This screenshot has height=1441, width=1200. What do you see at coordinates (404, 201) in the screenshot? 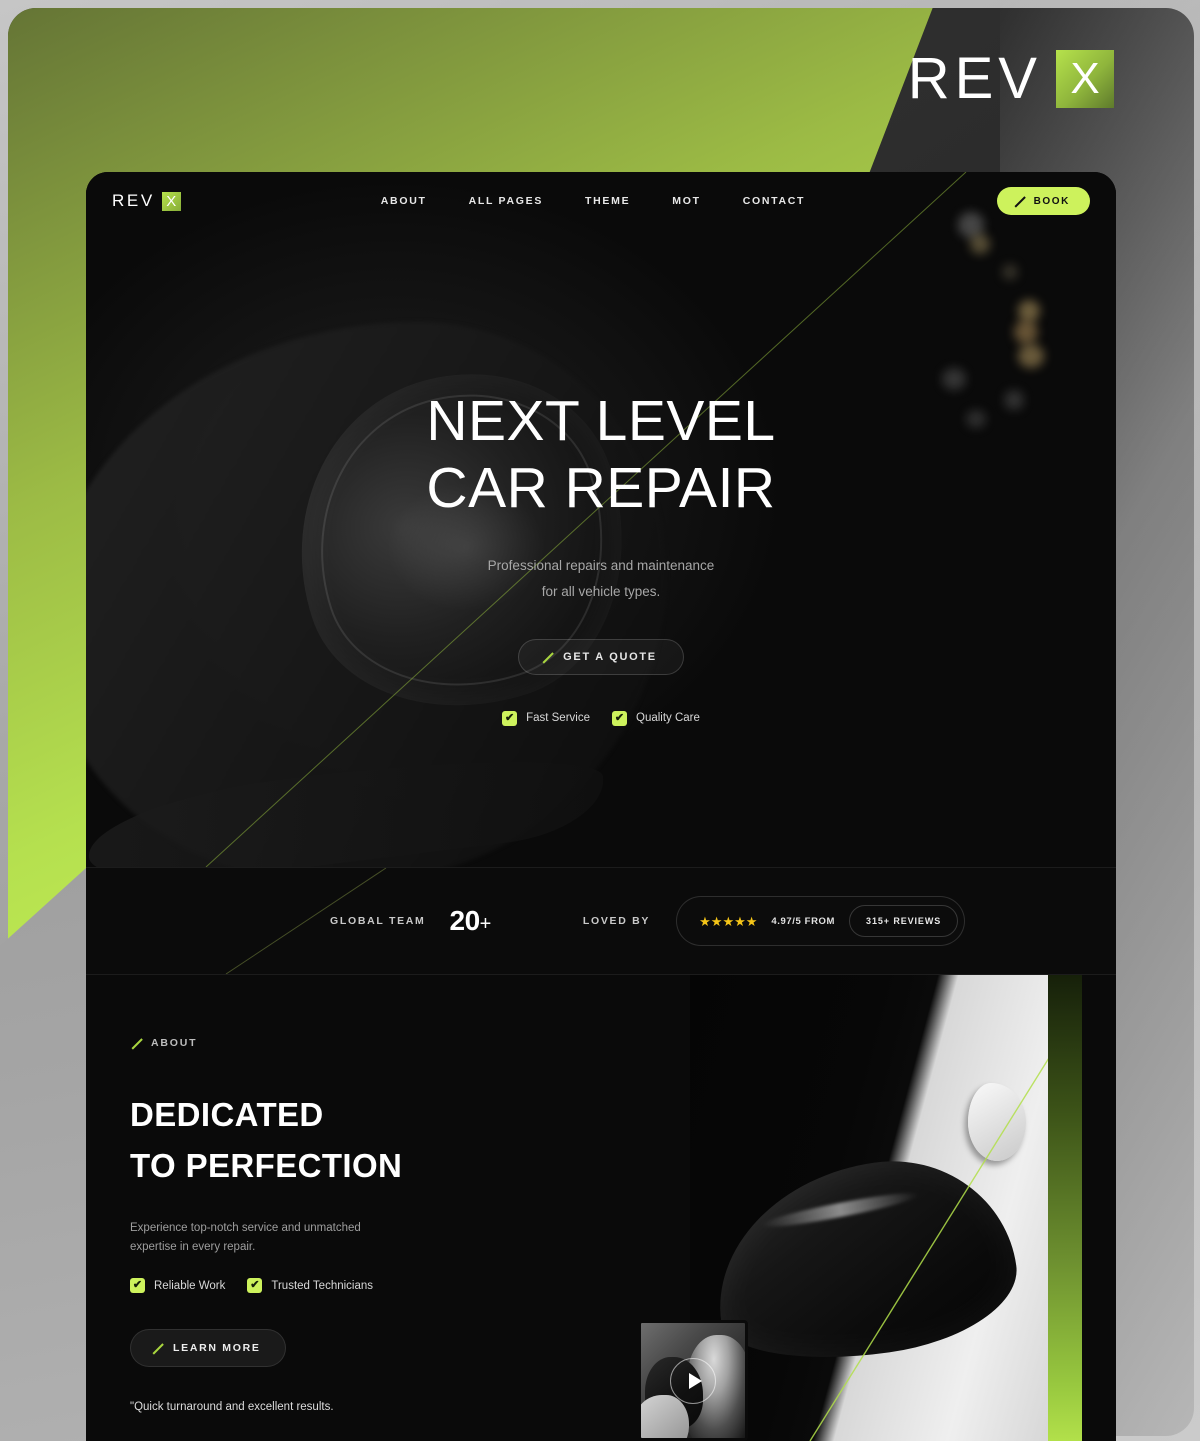
I see `nav-link-about: ABOUT` at bounding box center [404, 201].